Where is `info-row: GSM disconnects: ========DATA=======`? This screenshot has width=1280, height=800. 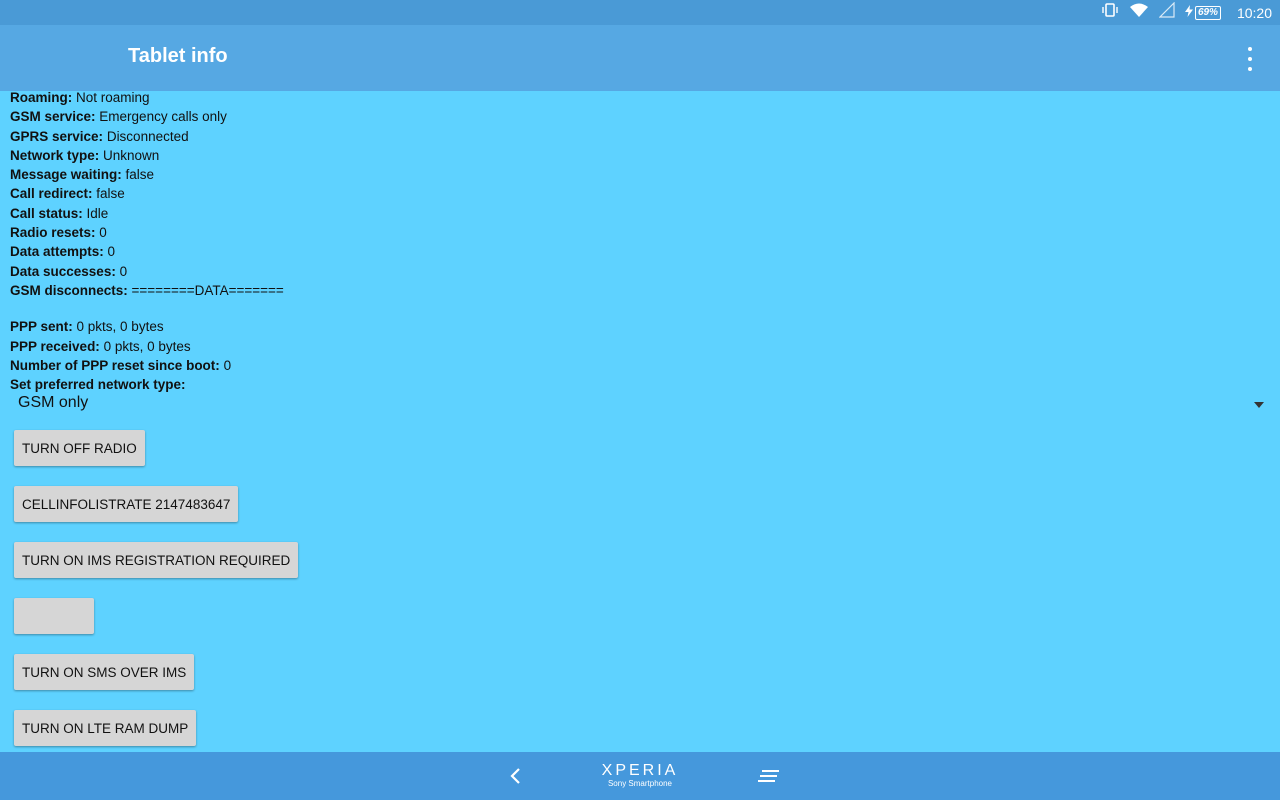 info-row: GSM disconnects: ========DATA======= is located at coordinates (640, 290).